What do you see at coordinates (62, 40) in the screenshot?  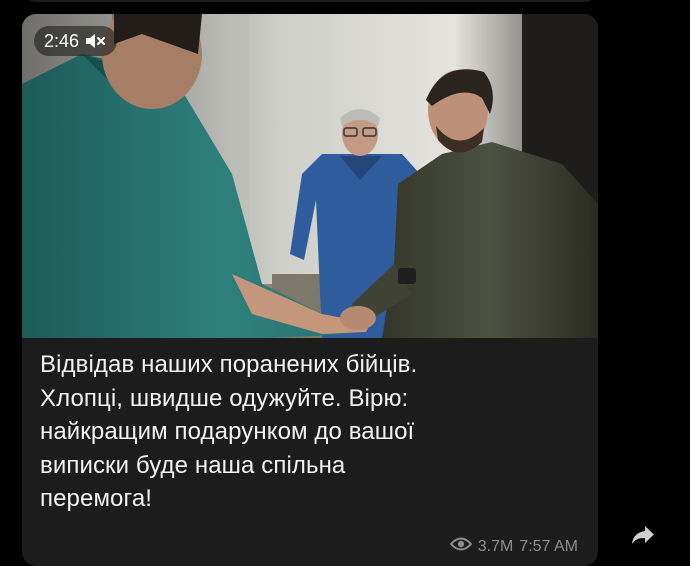 I see `video-duration: 2:46` at bounding box center [62, 40].